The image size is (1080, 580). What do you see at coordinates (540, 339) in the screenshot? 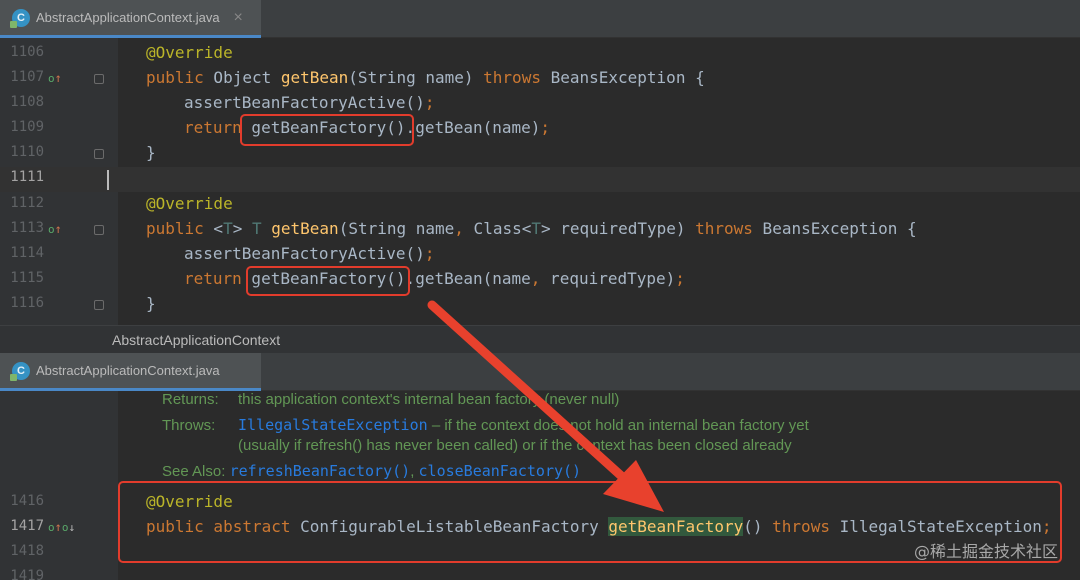
I see `breadcrumb: AbstractApplicationContext` at bounding box center [540, 339].